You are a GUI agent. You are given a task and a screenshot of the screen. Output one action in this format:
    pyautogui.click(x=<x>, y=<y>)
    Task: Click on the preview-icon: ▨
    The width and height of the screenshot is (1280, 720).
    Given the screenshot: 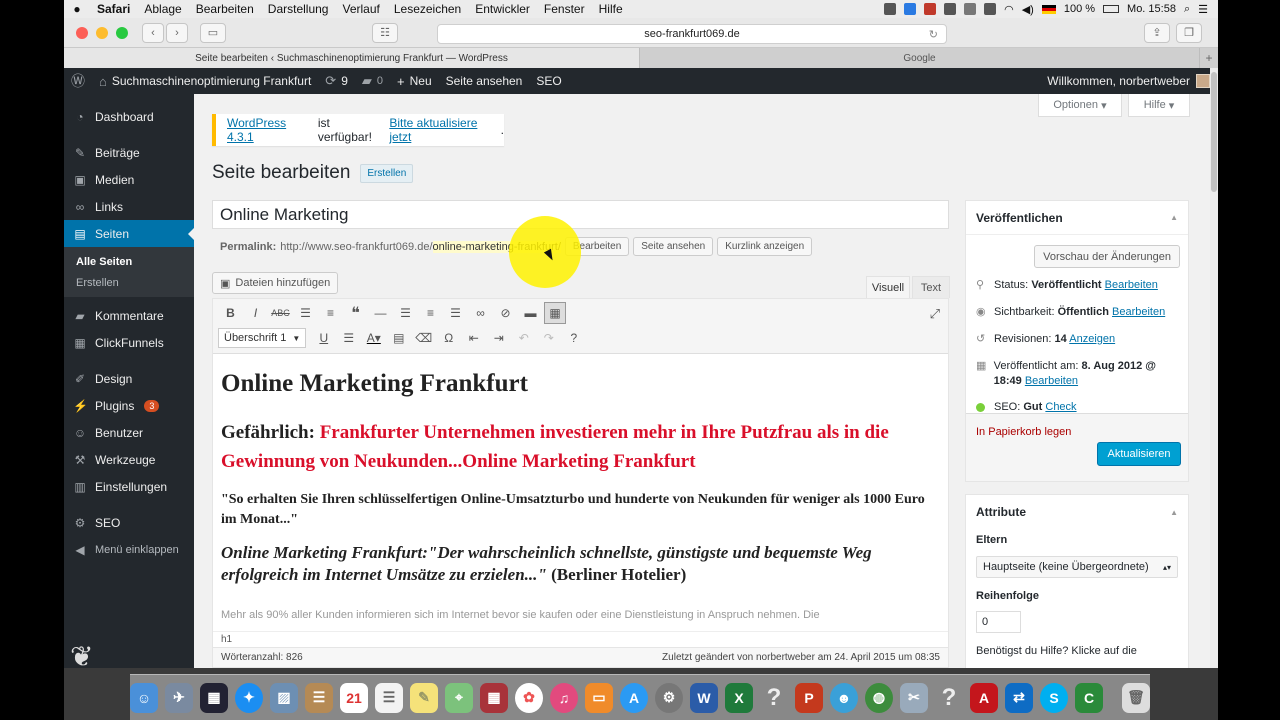 What is the action you would take?
    pyautogui.click(x=284, y=697)
    